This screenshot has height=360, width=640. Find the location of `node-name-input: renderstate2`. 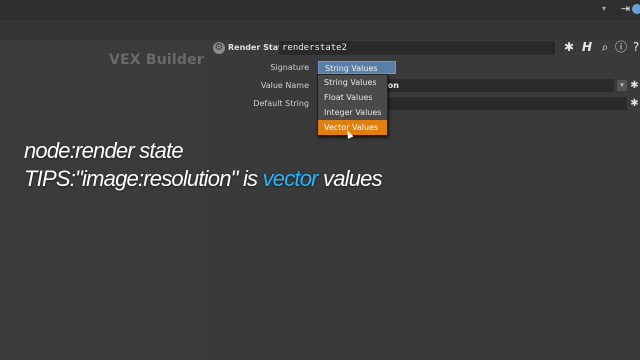

node-name-input: renderstate2 is located at coordinates (417, 48).